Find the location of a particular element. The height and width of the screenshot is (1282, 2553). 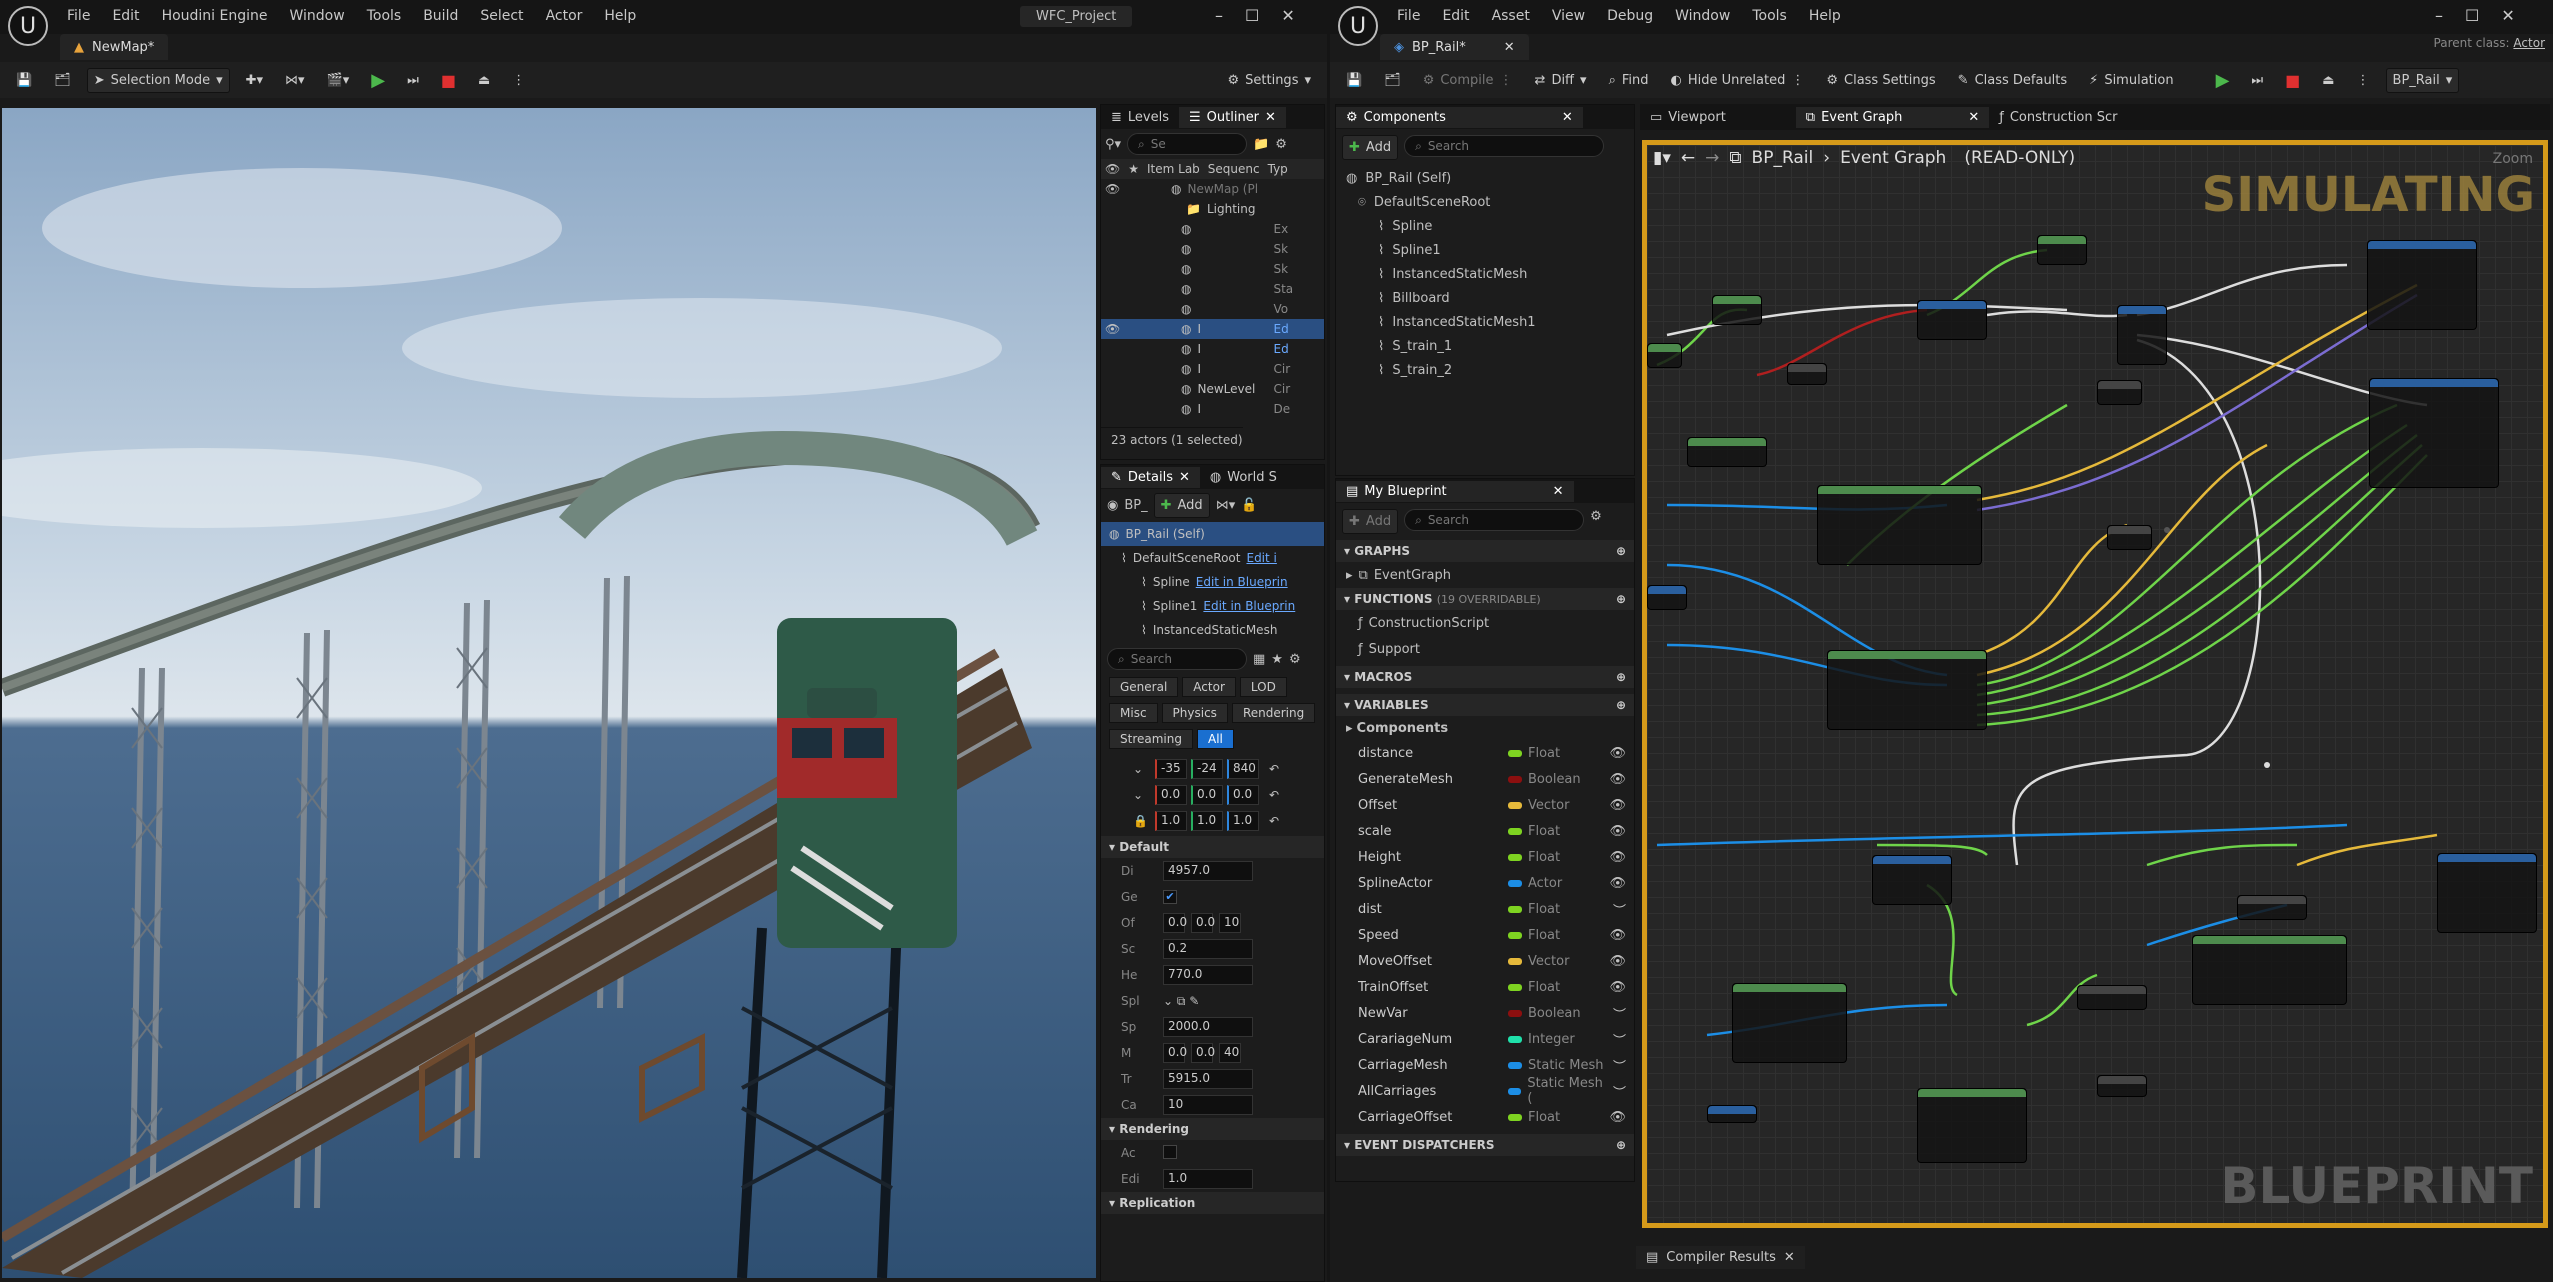

blueprint-options-icon: ⋈▾ is located at coordinates (1226, 505).